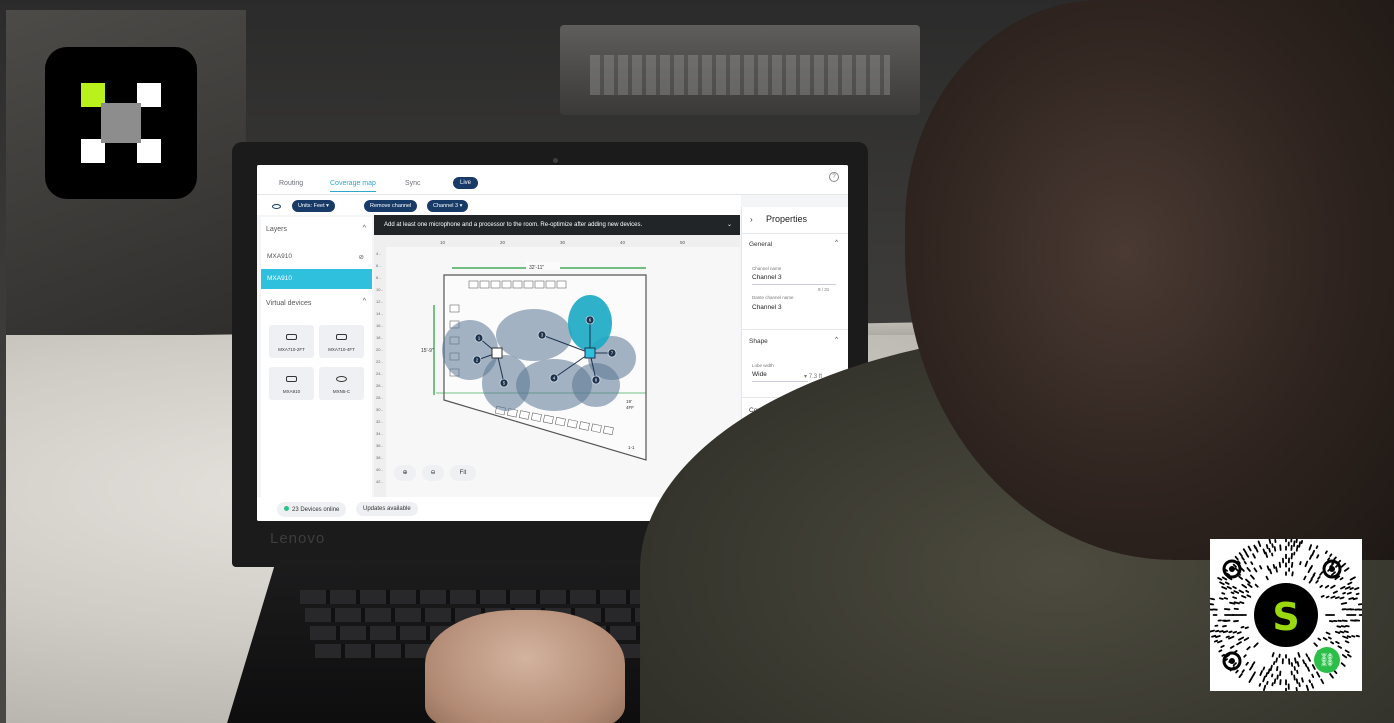 This screenshot has width=1394, height=723. Describe the element at coordinates (380, 325) in the screenshot. I see `ruler-tick-label: 16 -` at that location.